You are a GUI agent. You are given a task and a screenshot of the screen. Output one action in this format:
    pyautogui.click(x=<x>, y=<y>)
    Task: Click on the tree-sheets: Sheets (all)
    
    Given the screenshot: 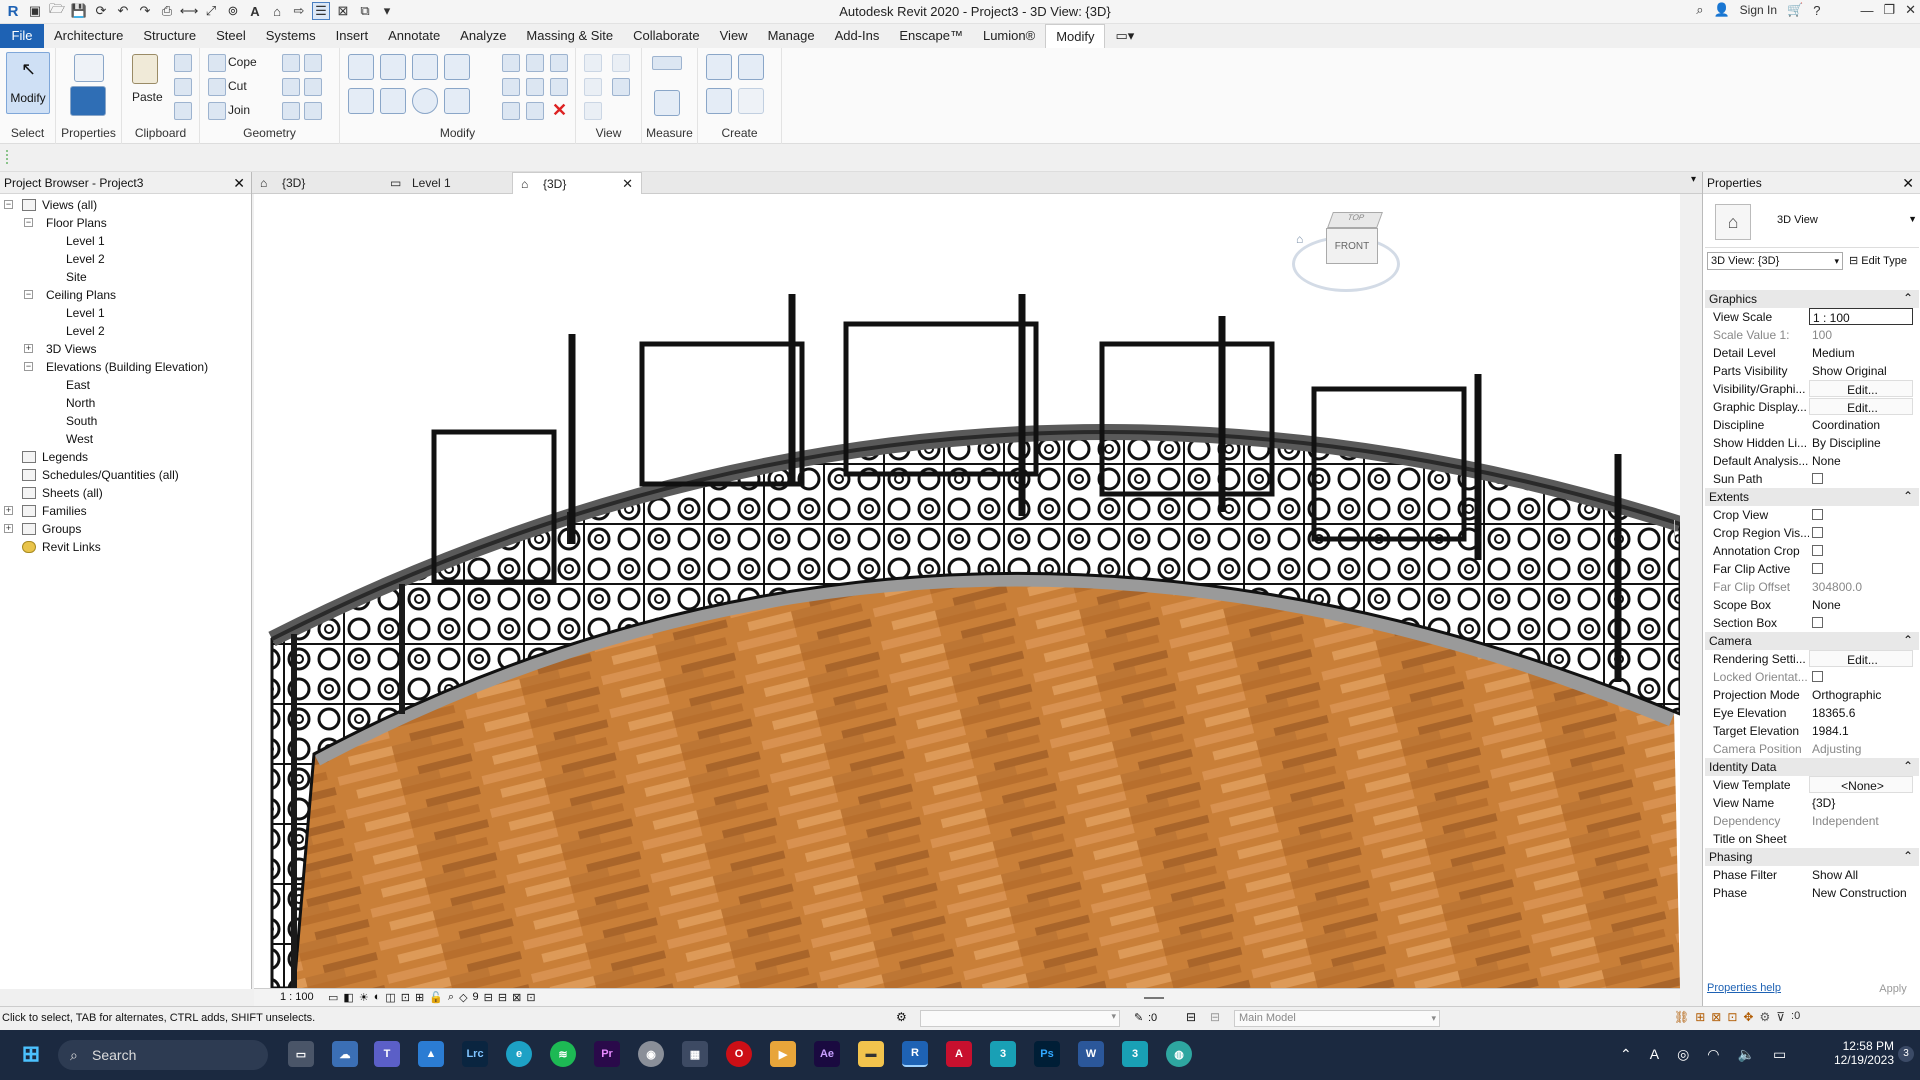 What is the action you would take?
    pyautogui.click(x=125, y=493)
    